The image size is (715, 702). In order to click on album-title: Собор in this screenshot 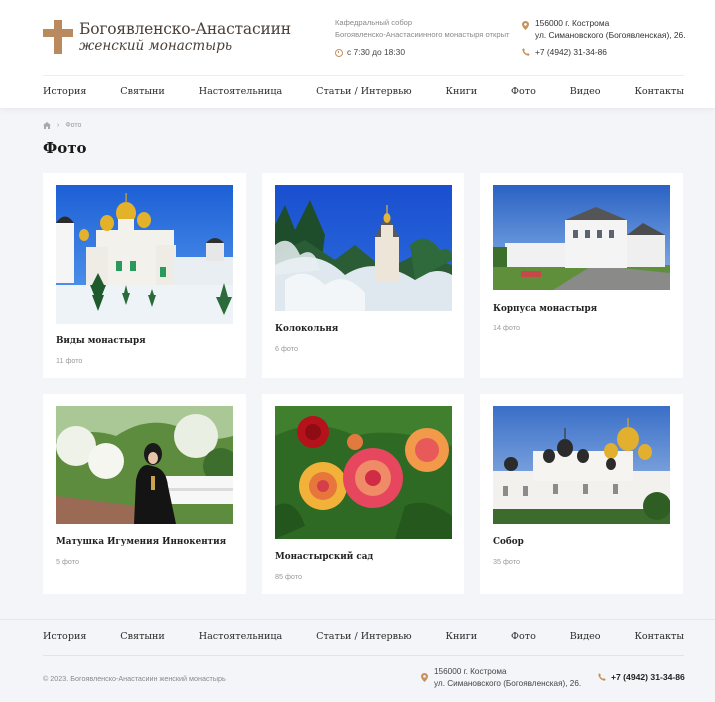, I will do `click(508, 542)`.